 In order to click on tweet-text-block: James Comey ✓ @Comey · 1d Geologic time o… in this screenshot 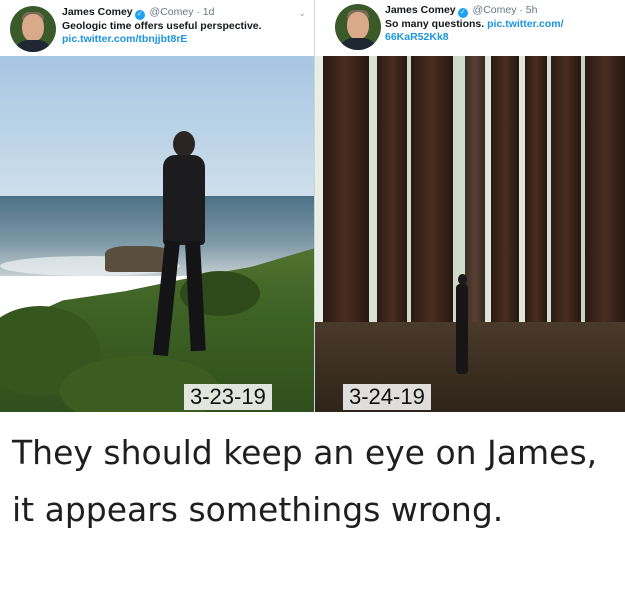, I will do `click(179, 26)`.